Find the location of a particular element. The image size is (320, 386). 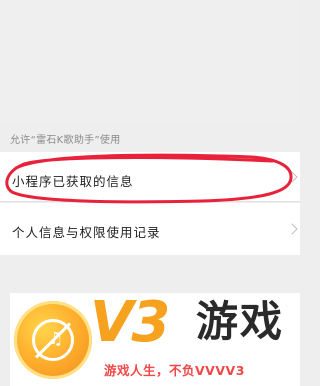

row-permission-records: 个人信息与权限使用记录 is located at coordinates (150, 229).